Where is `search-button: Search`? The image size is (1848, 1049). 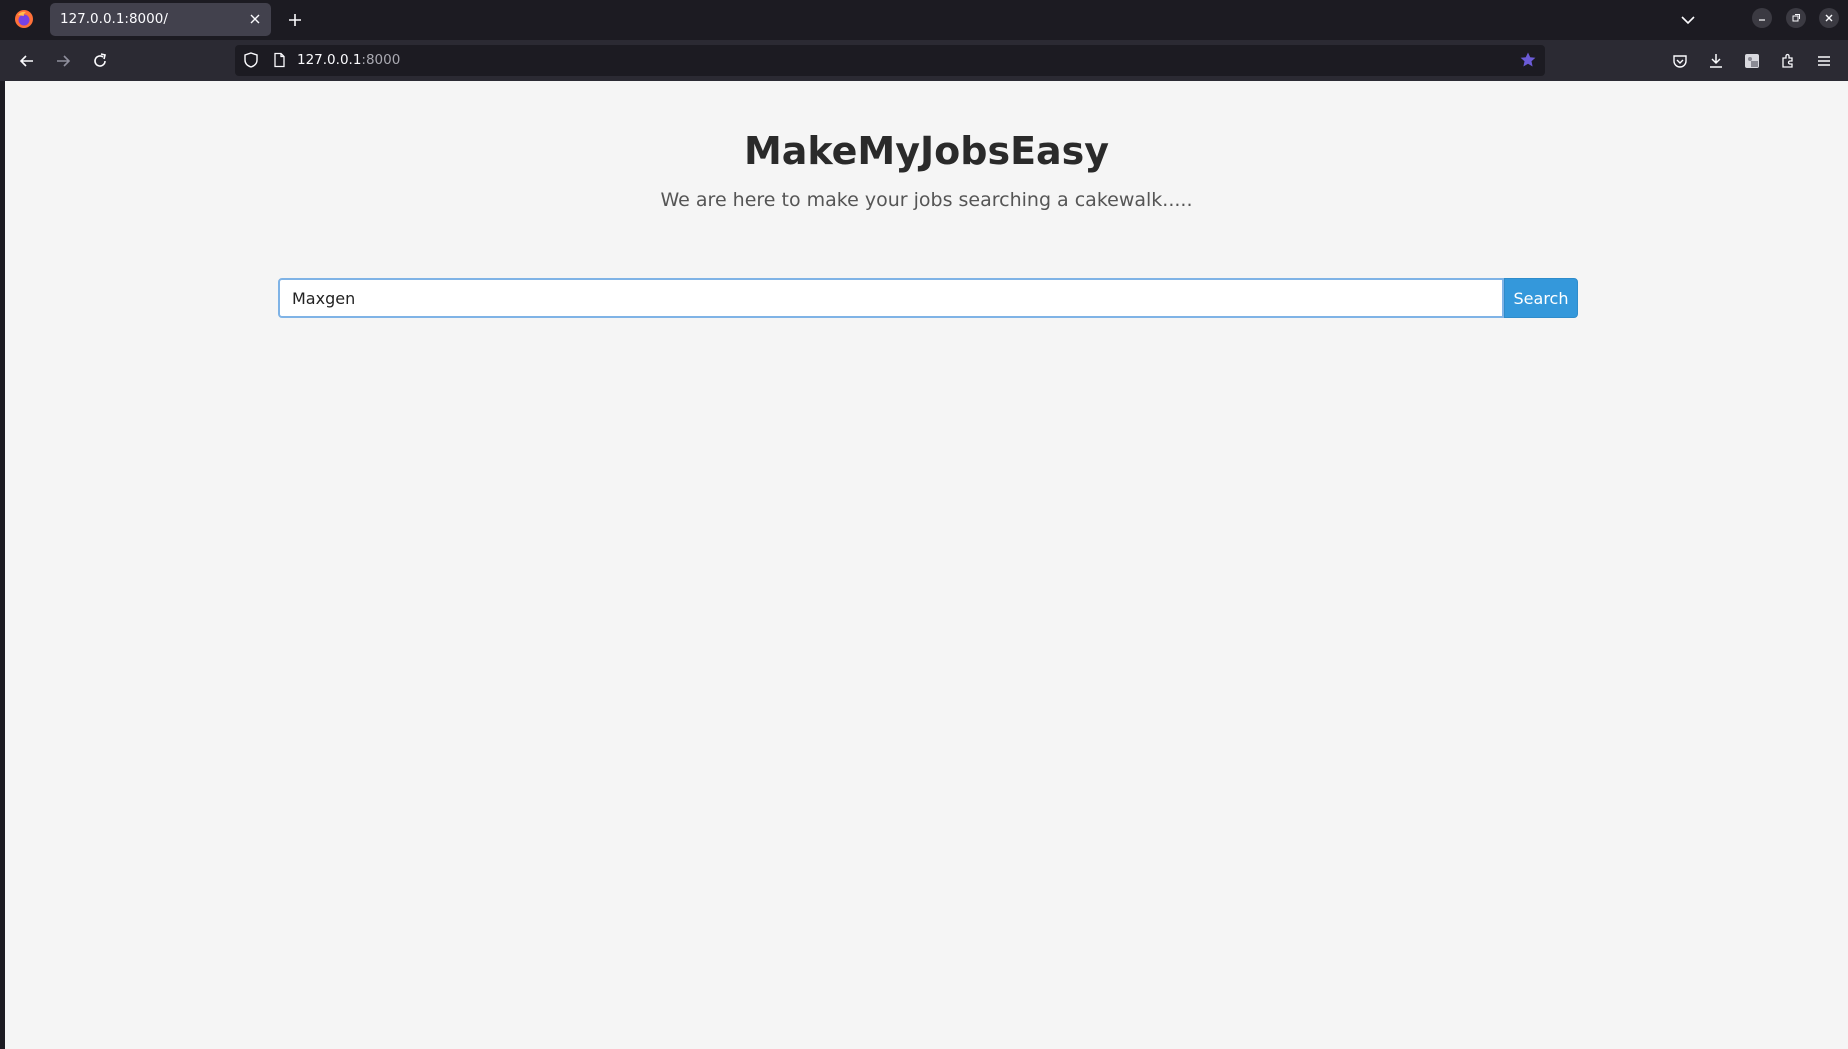 search-button: Search is located at coordinates (1541, 298).